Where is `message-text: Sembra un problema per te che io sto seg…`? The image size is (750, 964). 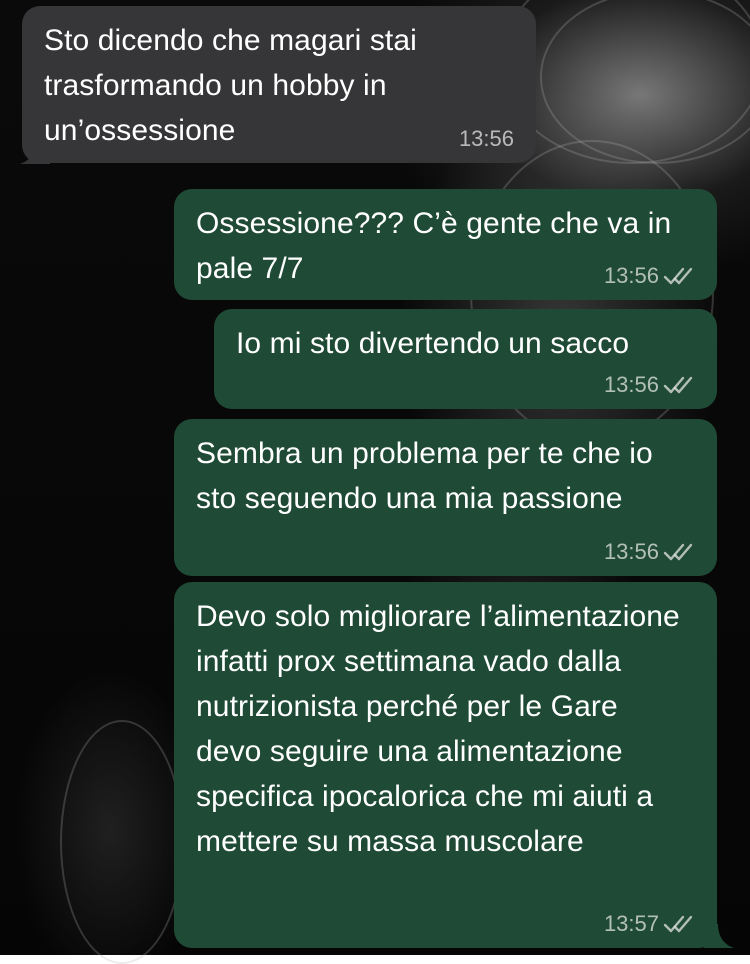 message-text: Sembra un problema per te che io sto seg… is located at coordinates (424, 476).